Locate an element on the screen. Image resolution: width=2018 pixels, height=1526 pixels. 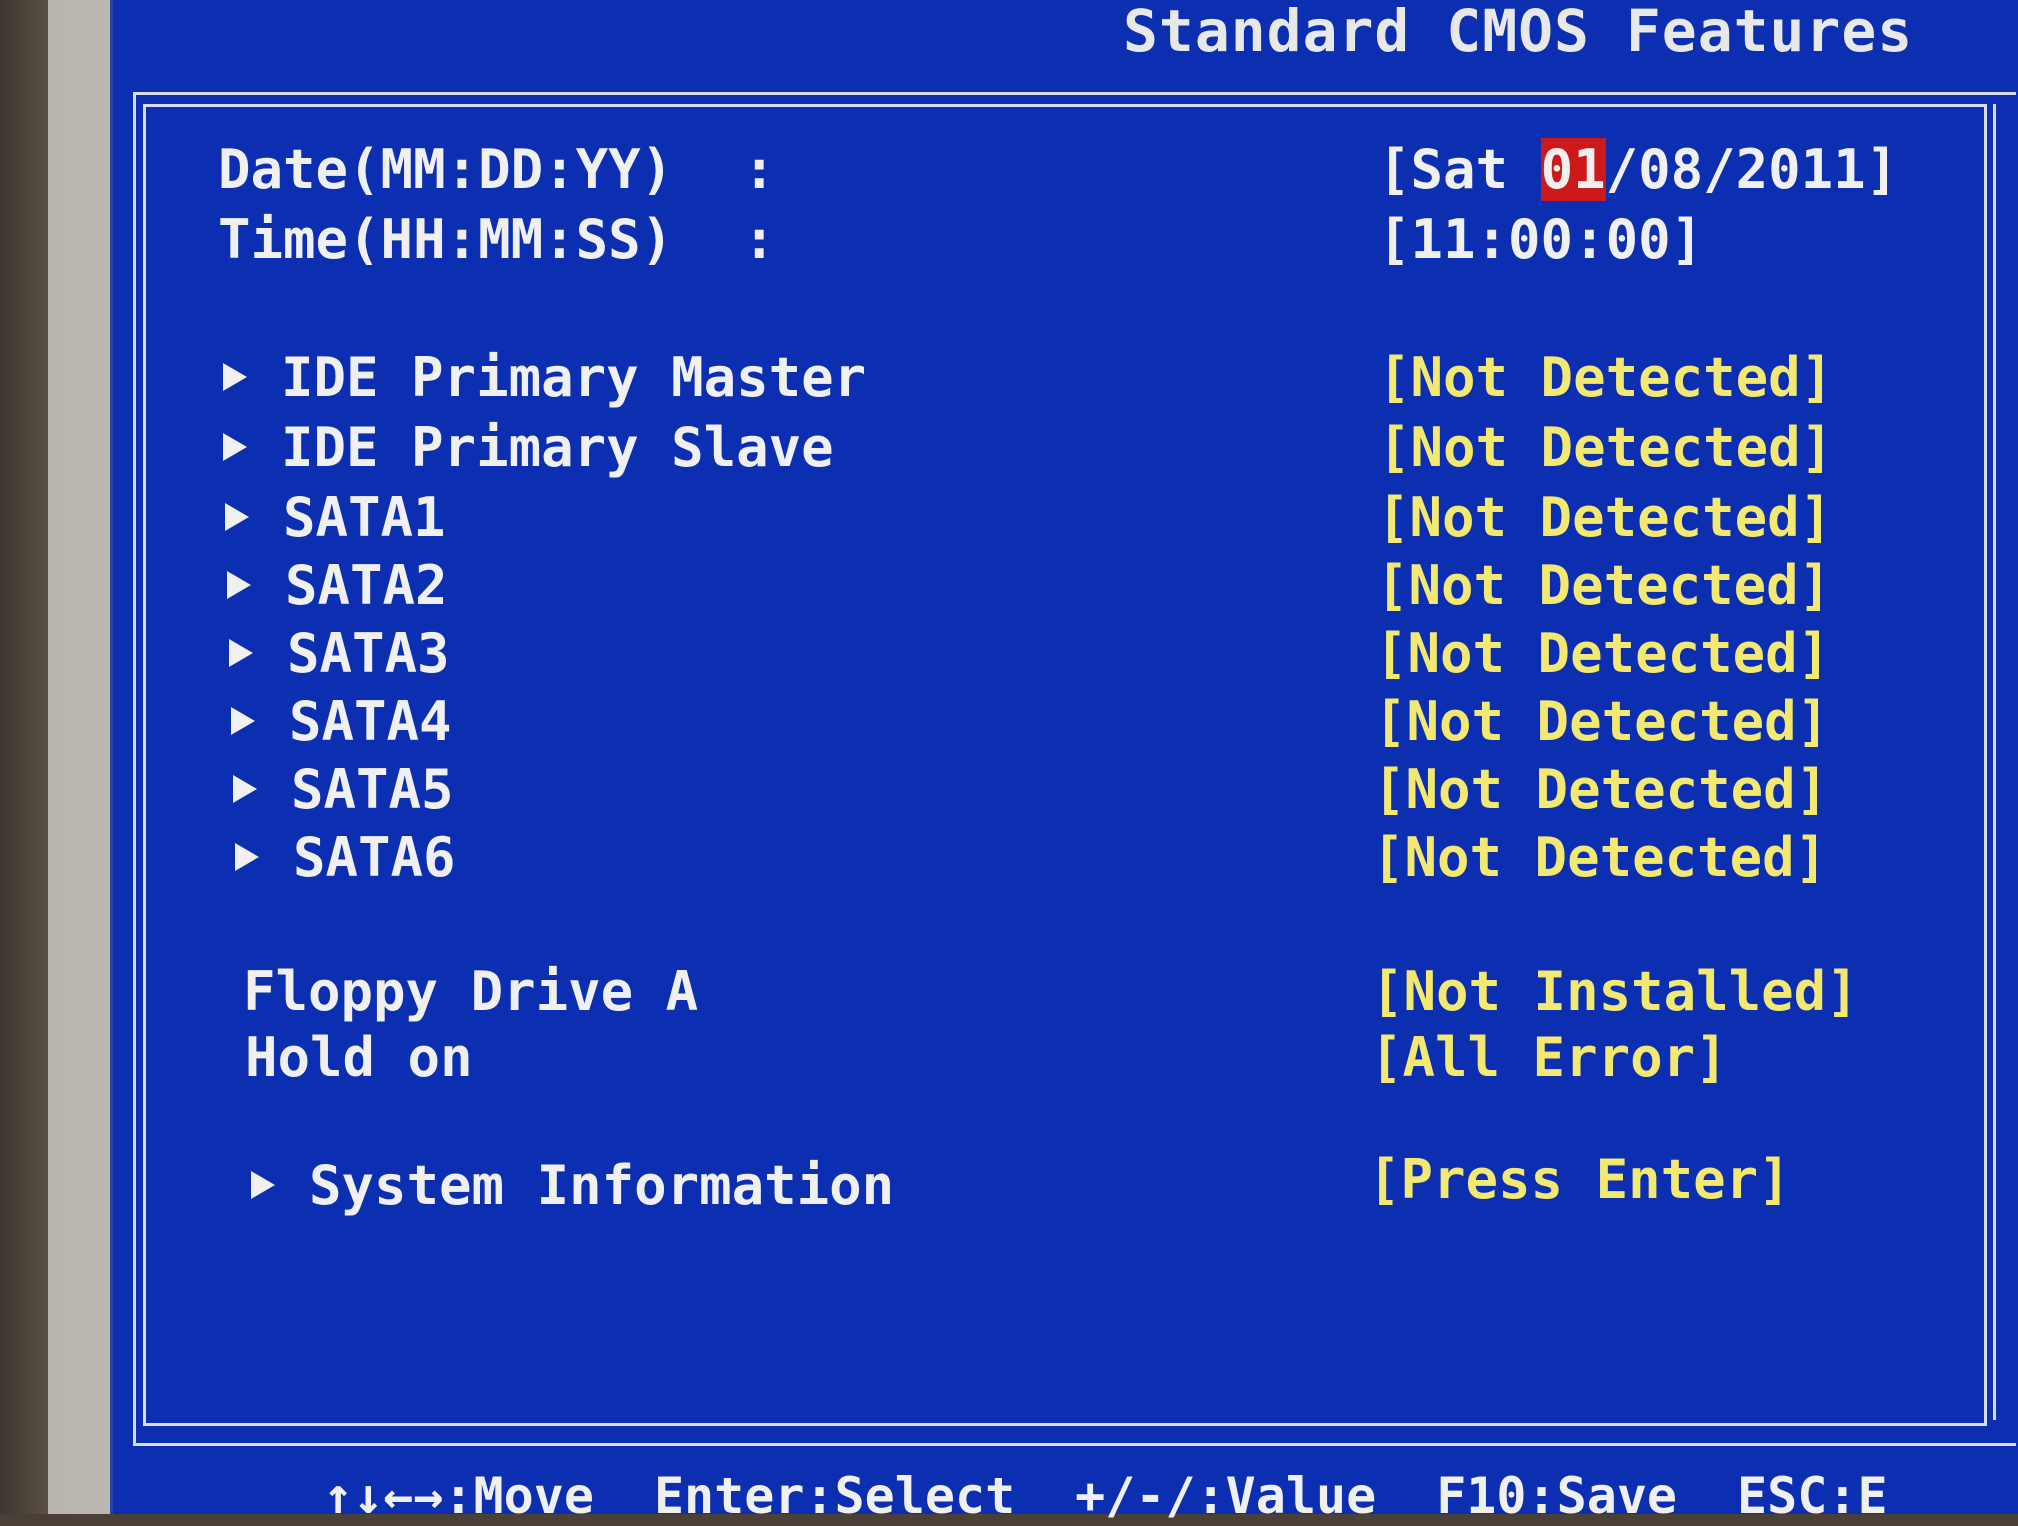
date-value: [Sat 01/08/2011] is located at coordinates (1638, 169).